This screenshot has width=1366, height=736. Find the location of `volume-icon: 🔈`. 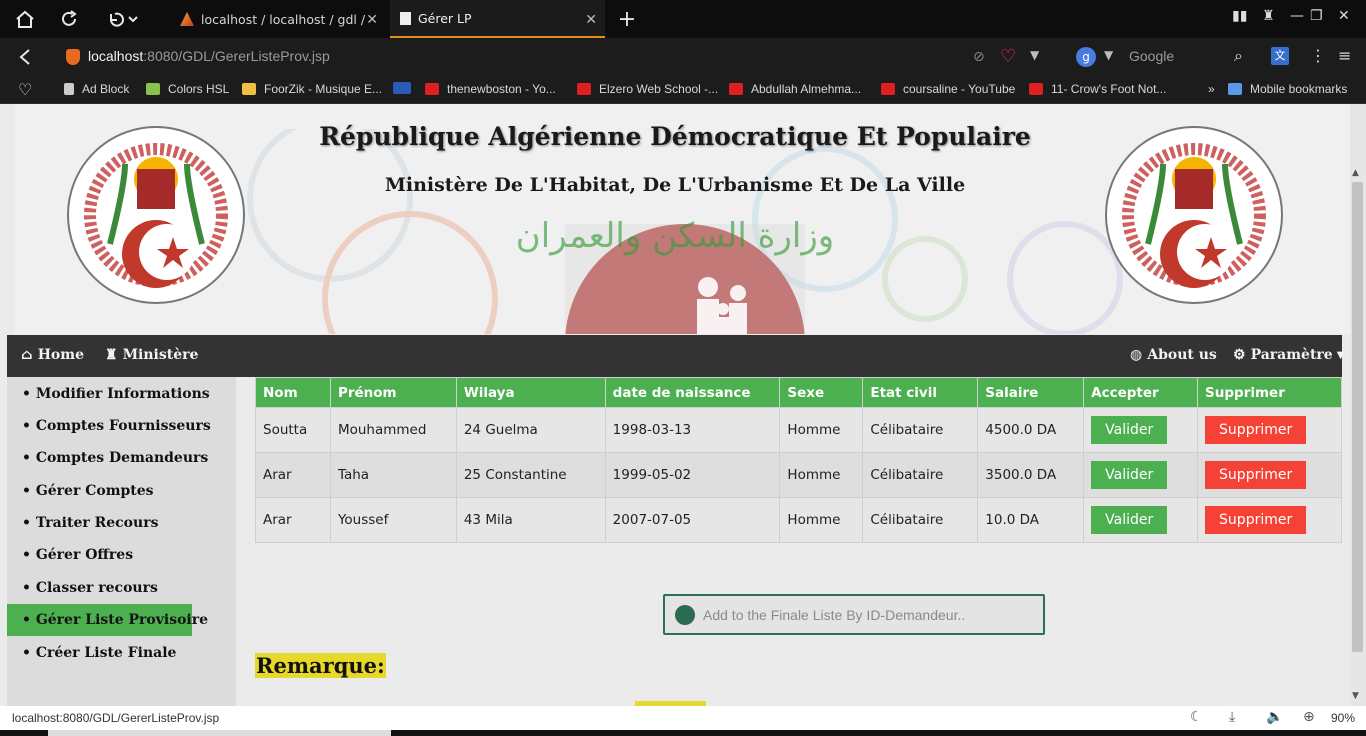

volume-icon: 🔈 is located at coordinates (1274, 717).